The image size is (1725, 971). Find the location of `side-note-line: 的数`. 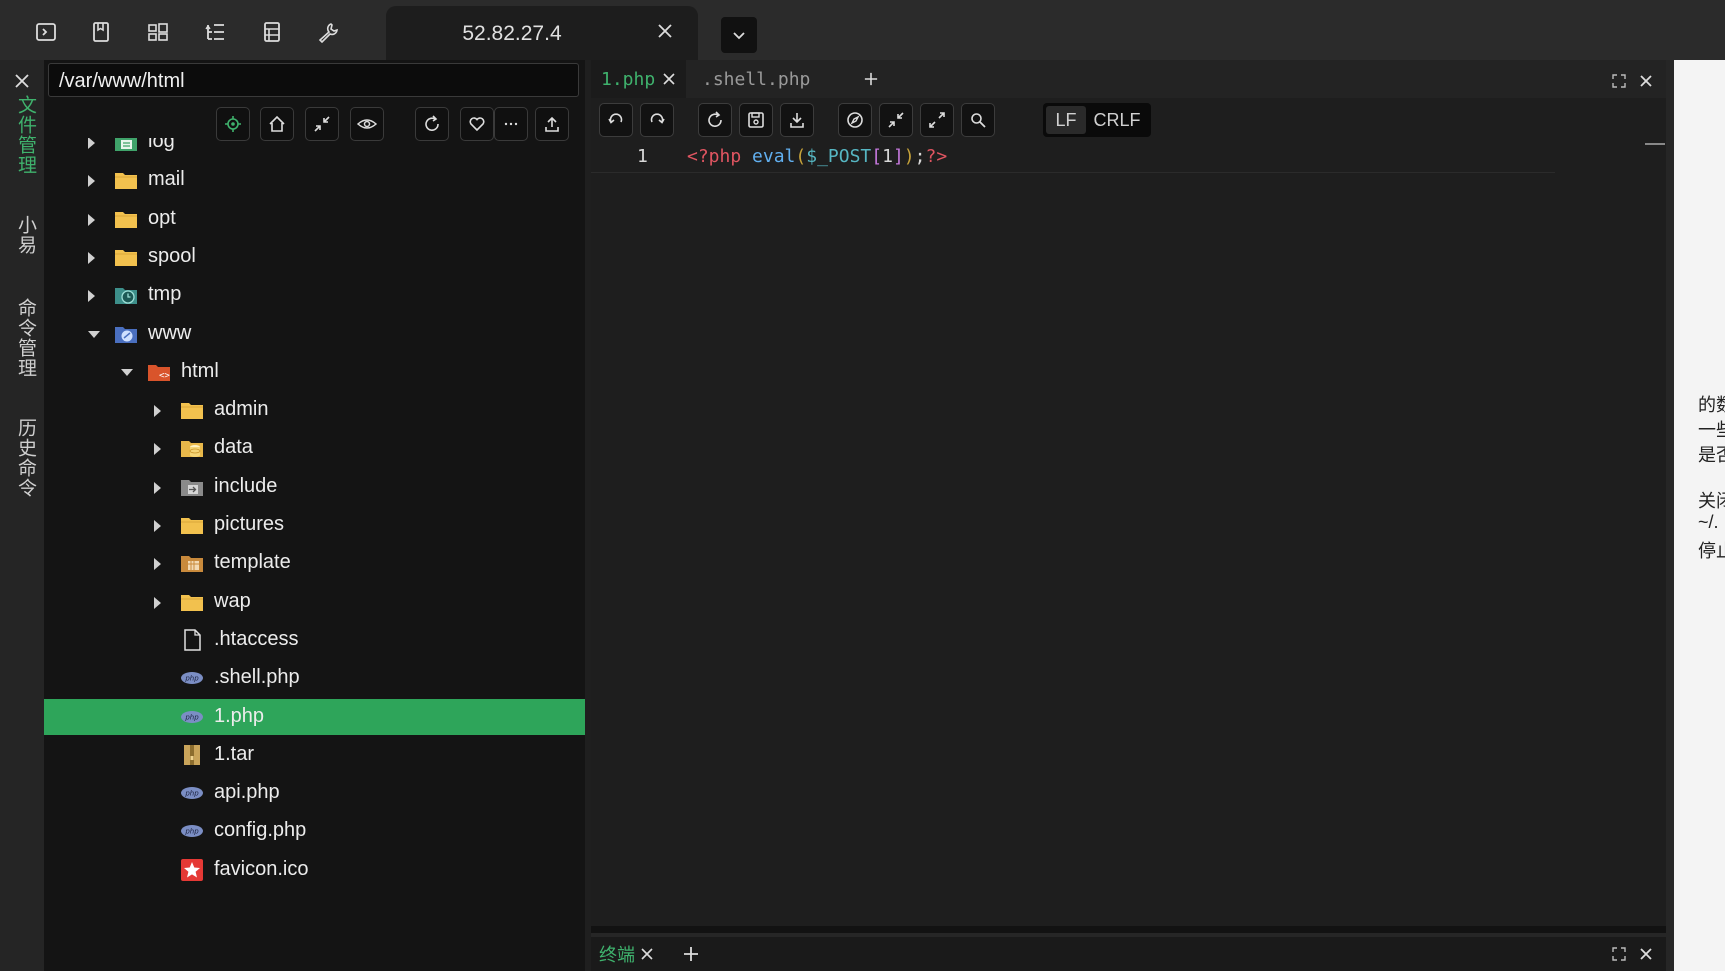

side-note-line: 的数 is located at coordinates (1711, 405).